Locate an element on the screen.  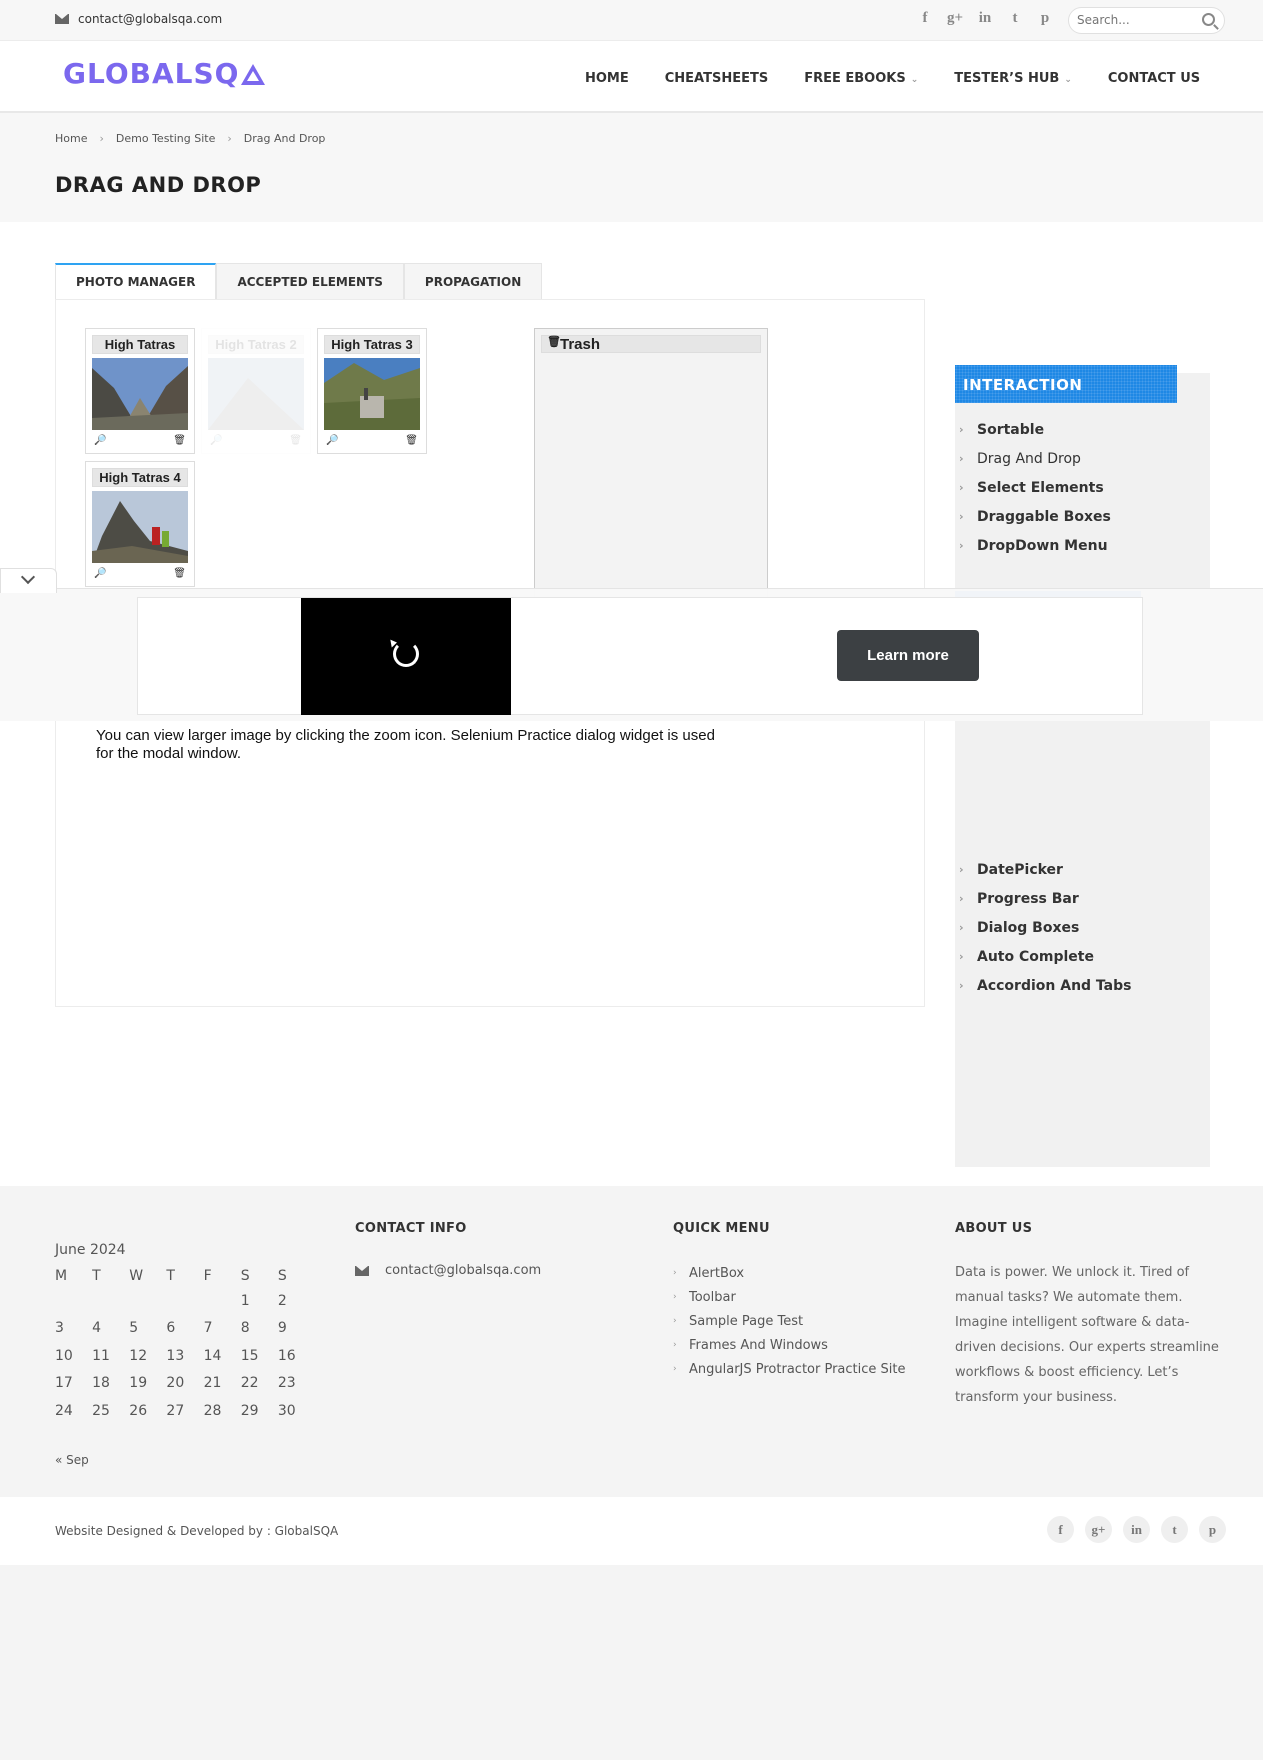
tab-photo-manager: PHOTO MANAGER is located at coordinates (136, 281).